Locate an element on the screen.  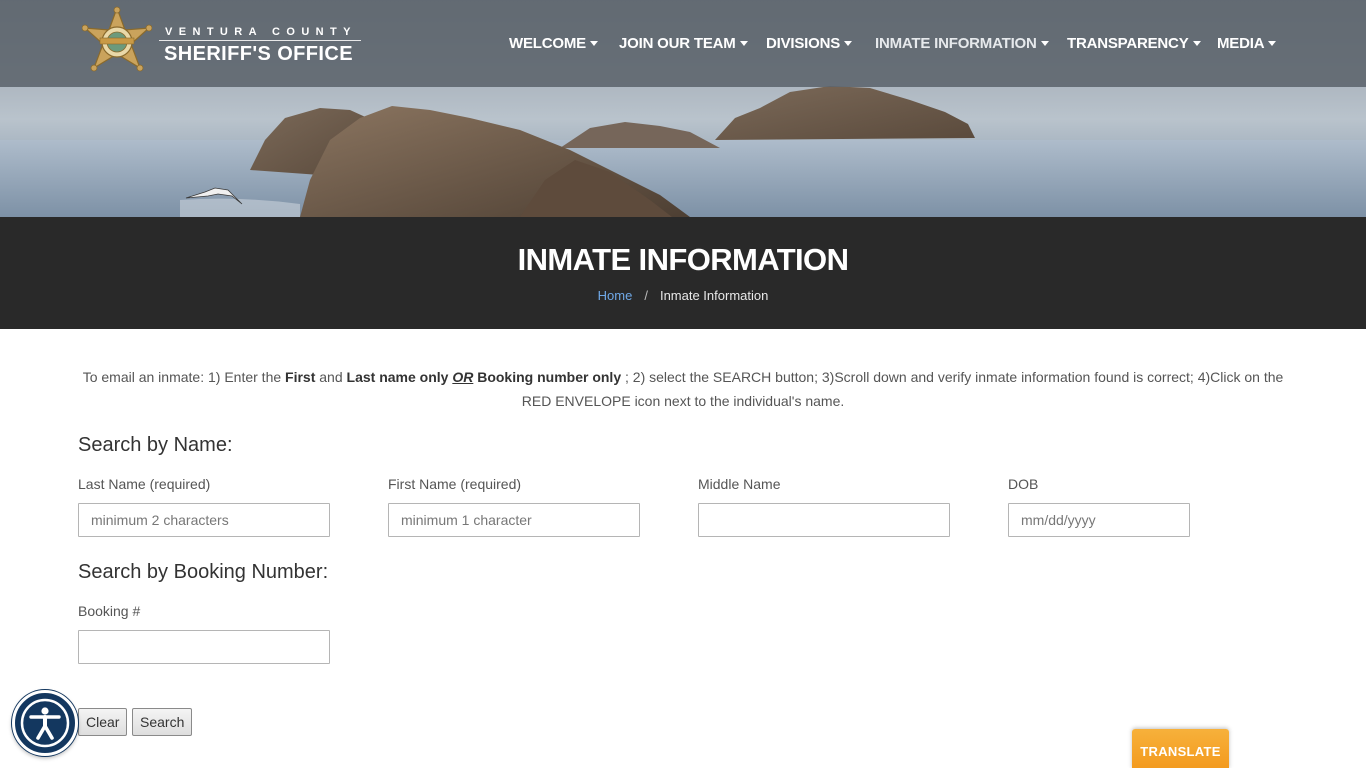
page-title: INMATE INFORMATION is located at coordinates (683, 259).